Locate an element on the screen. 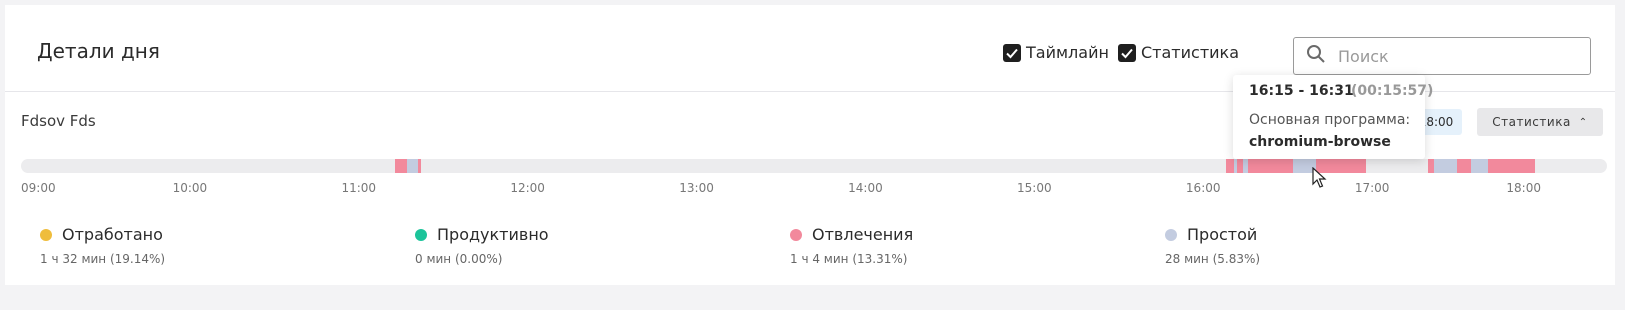 Image resolution: width=1625 pixels, height=310 pixels. search-input is located at coordinates (1458, 56).